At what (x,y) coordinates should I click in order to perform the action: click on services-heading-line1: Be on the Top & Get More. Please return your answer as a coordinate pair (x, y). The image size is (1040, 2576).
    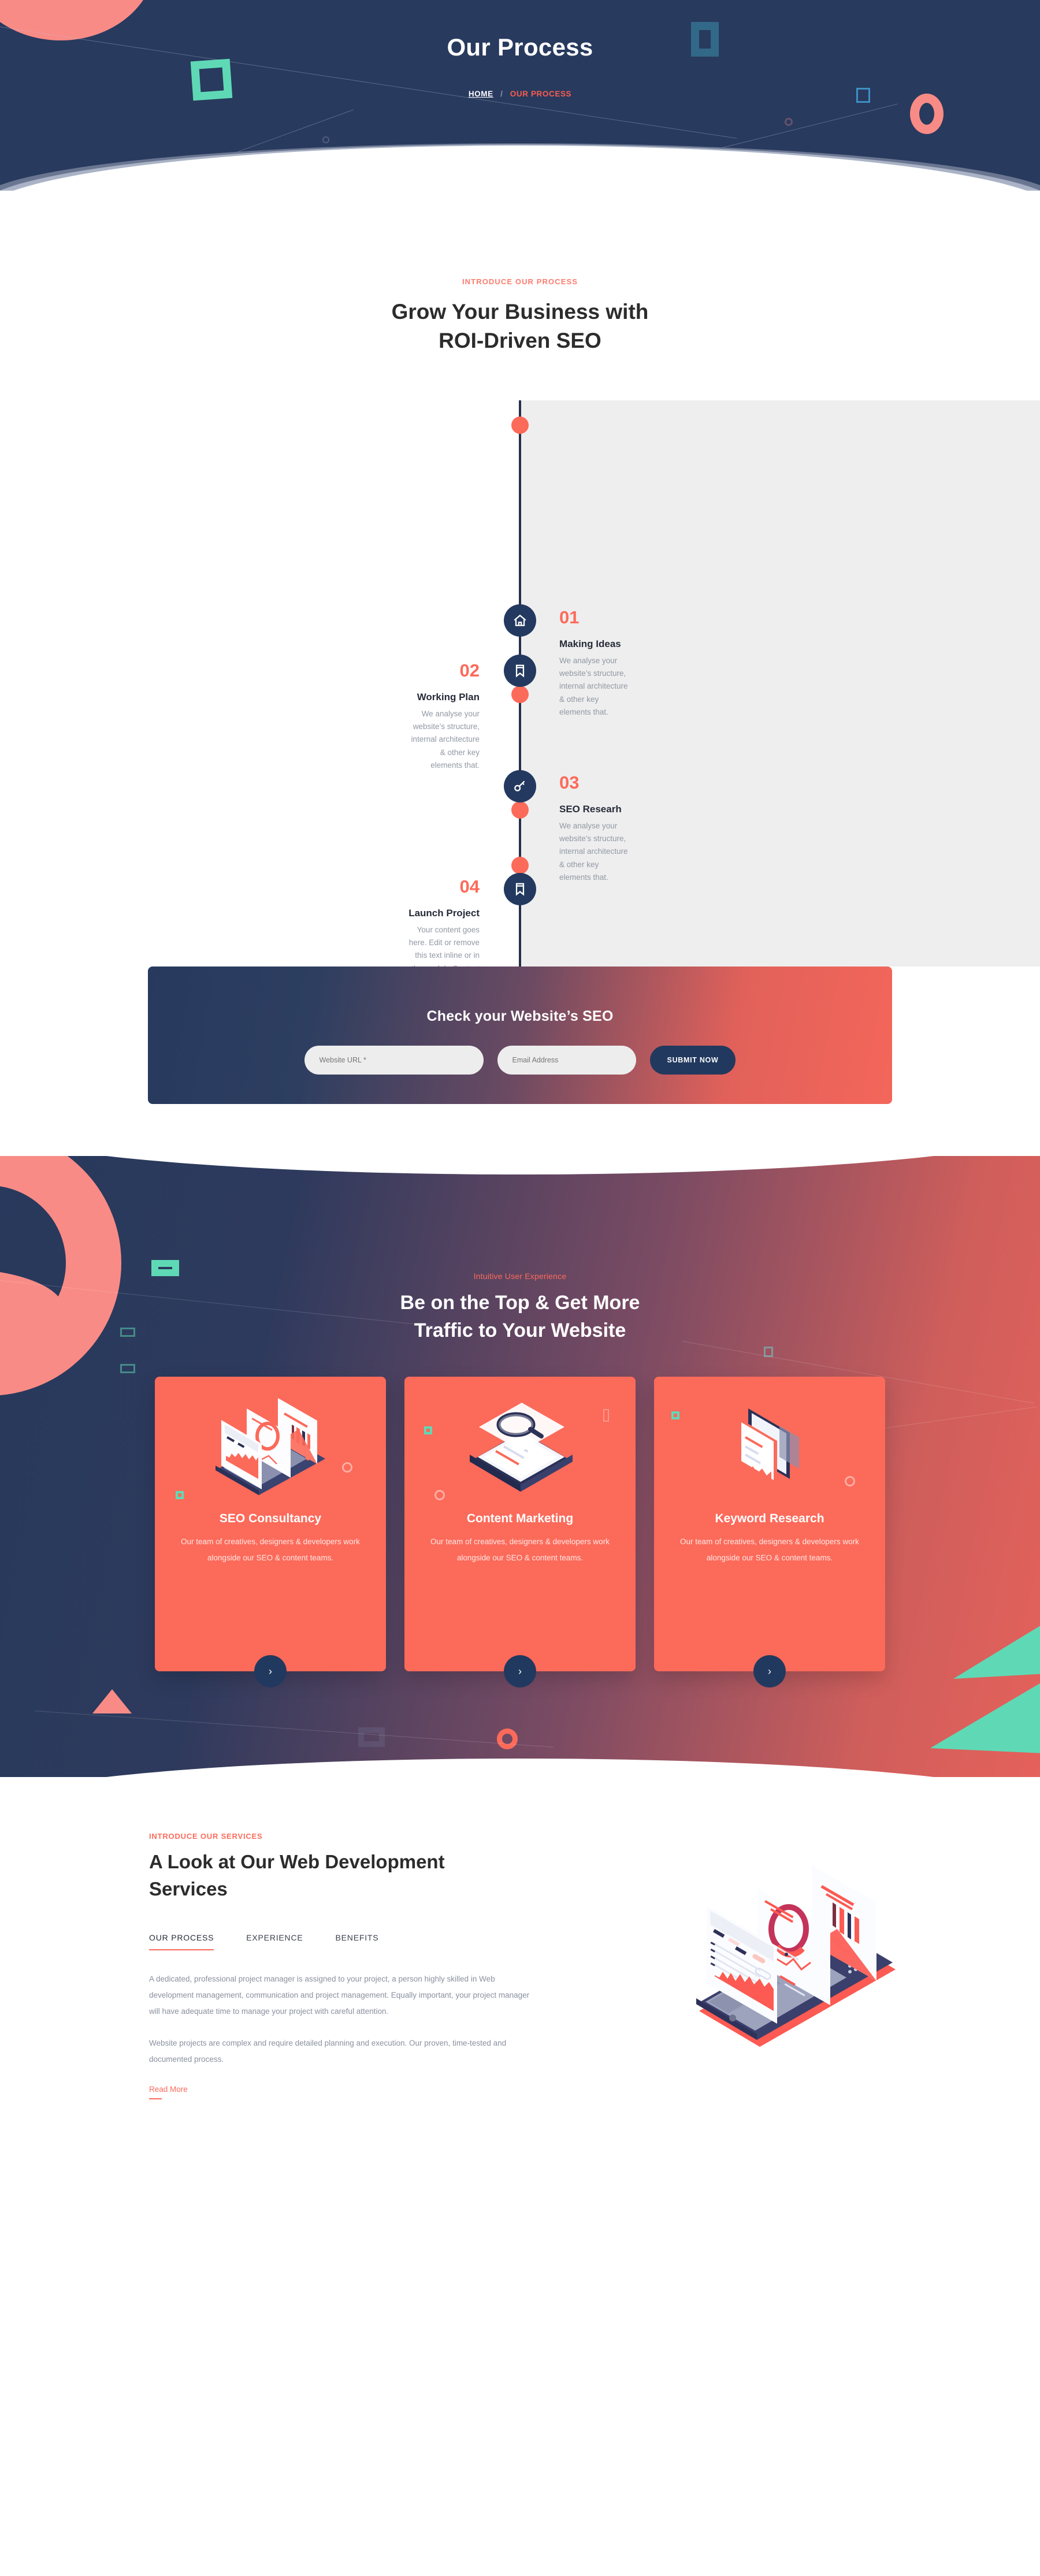
    Looking at the image, I should click on (520, 1302).